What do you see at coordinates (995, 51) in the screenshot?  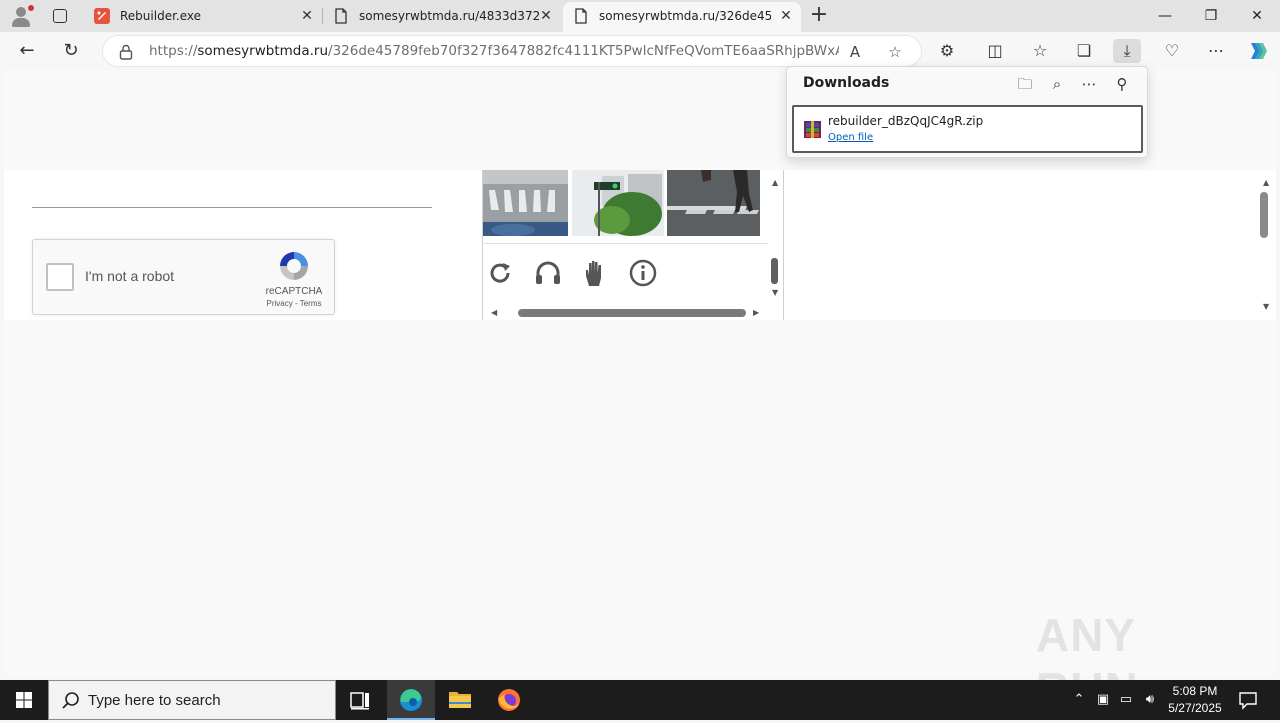 I see `split-screen-icon: ◫` at bounding box center [995, 51].